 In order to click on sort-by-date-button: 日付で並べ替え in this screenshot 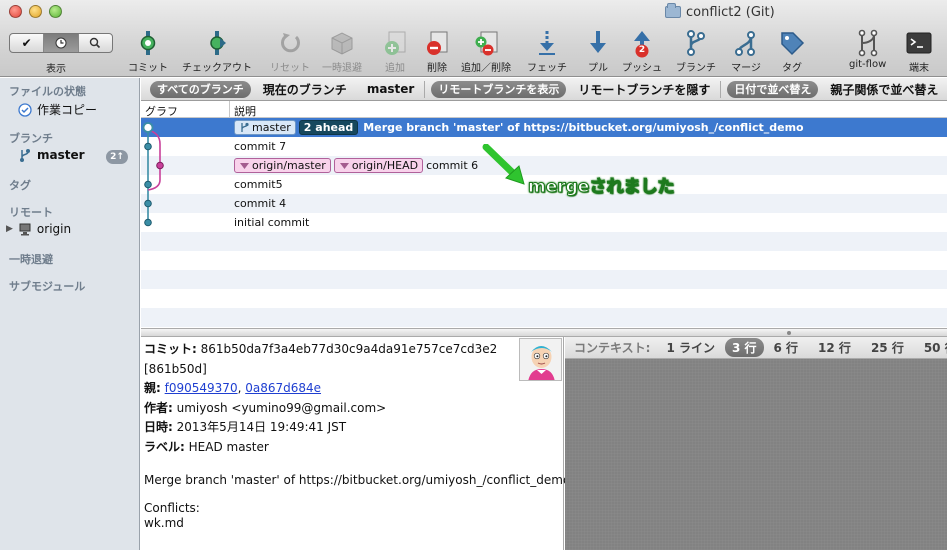, I will do `click(773, 89)`.